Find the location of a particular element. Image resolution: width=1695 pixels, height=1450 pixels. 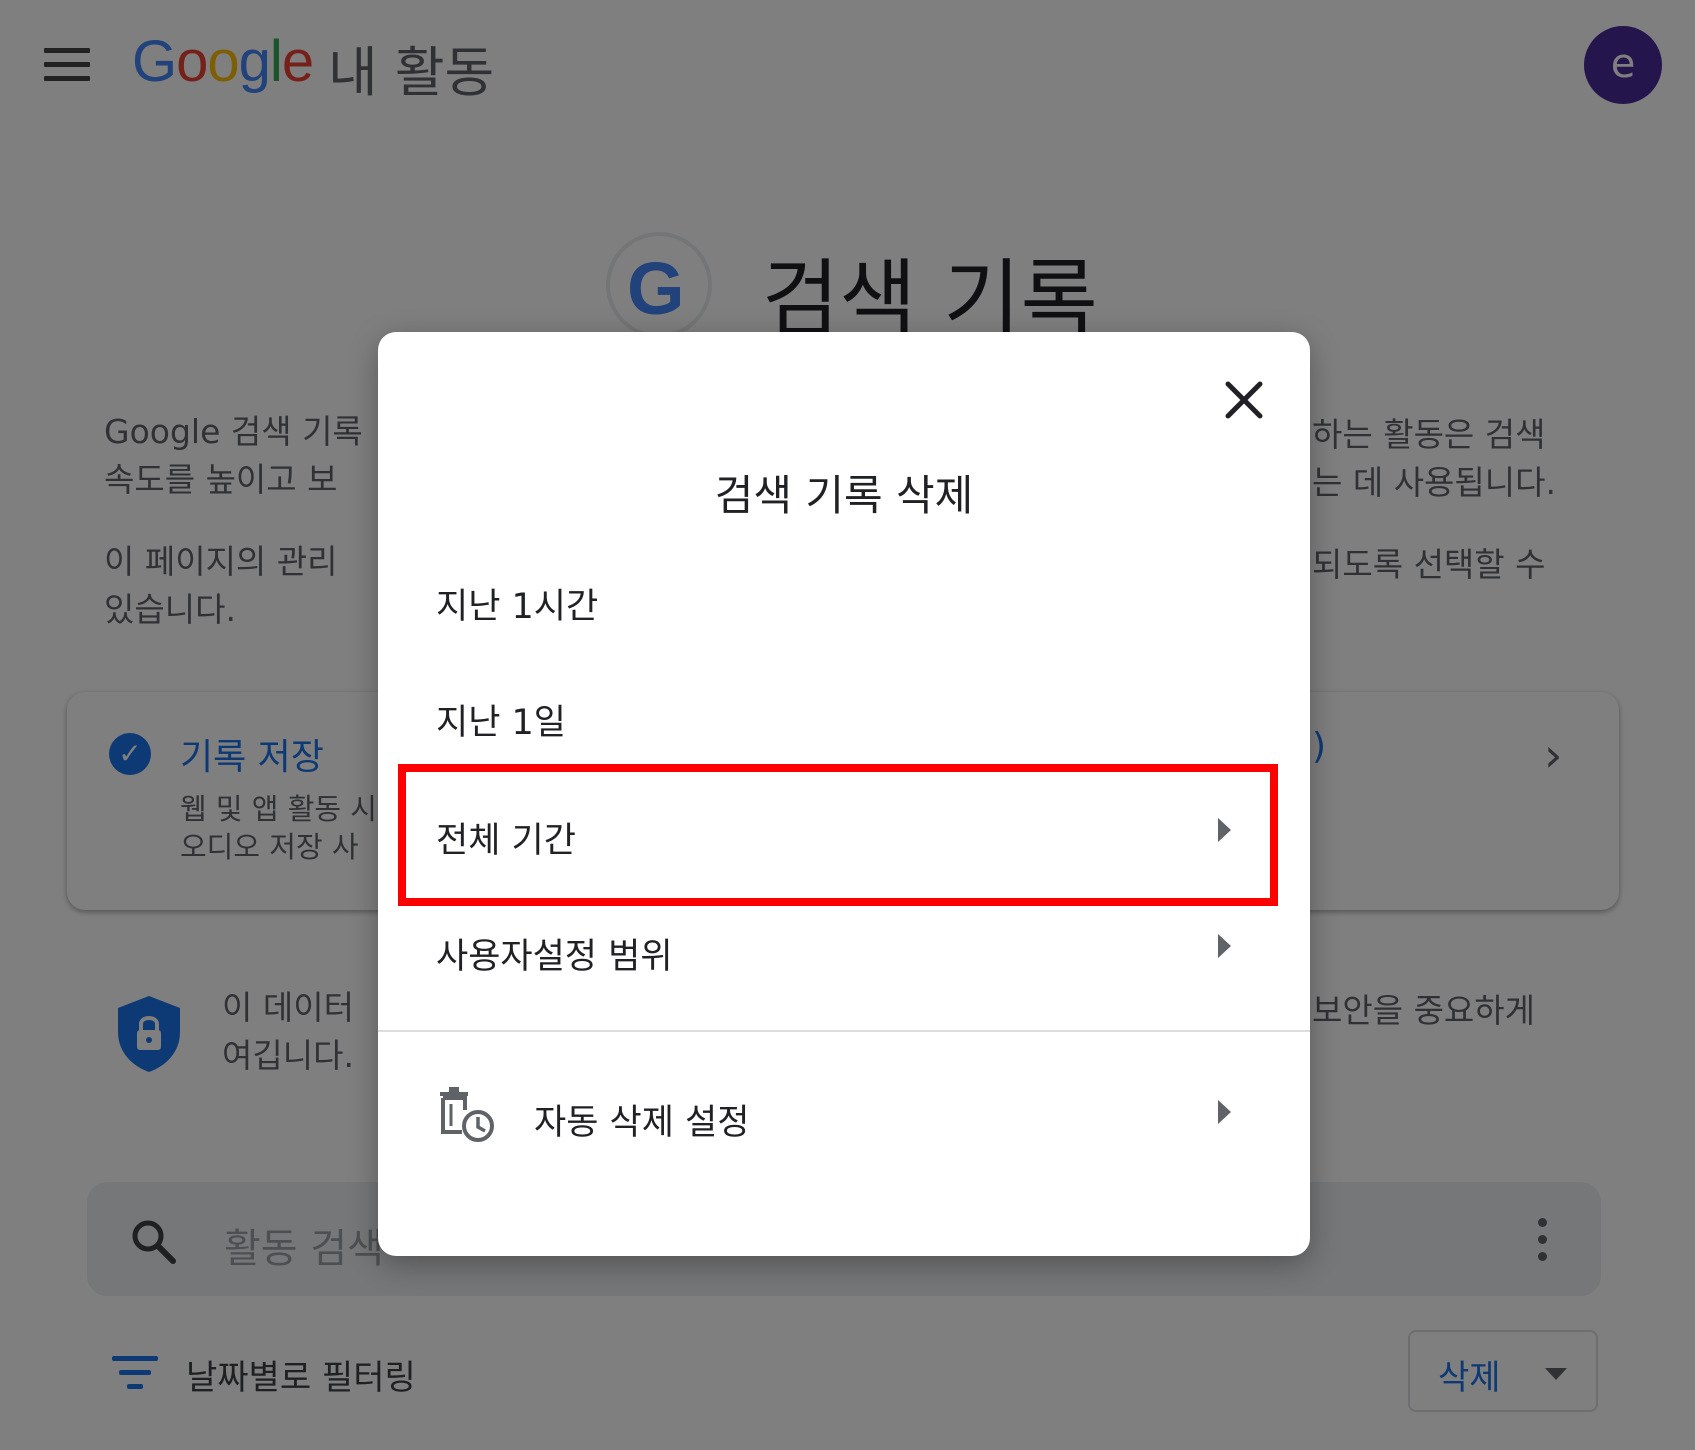

option-custom-range: 사용자설정 범위 is located at coordinates (844, 951).